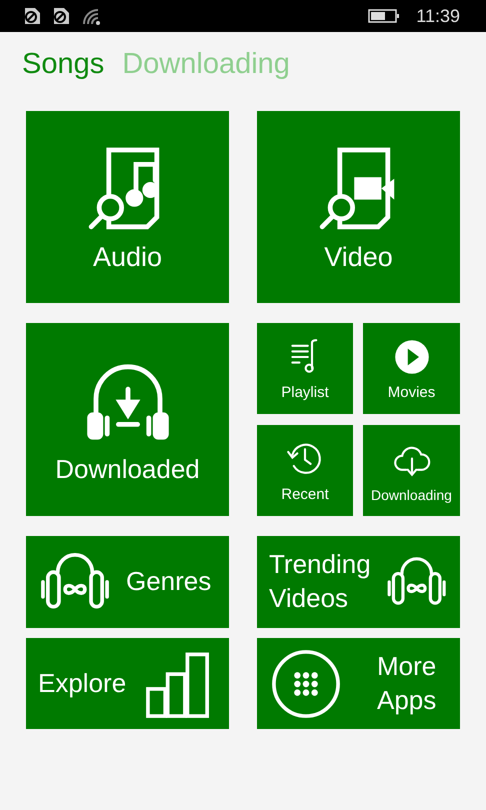 This screenshot has width=486, height=810. I want to click on menu-tile: Genres, so click(127, 582).